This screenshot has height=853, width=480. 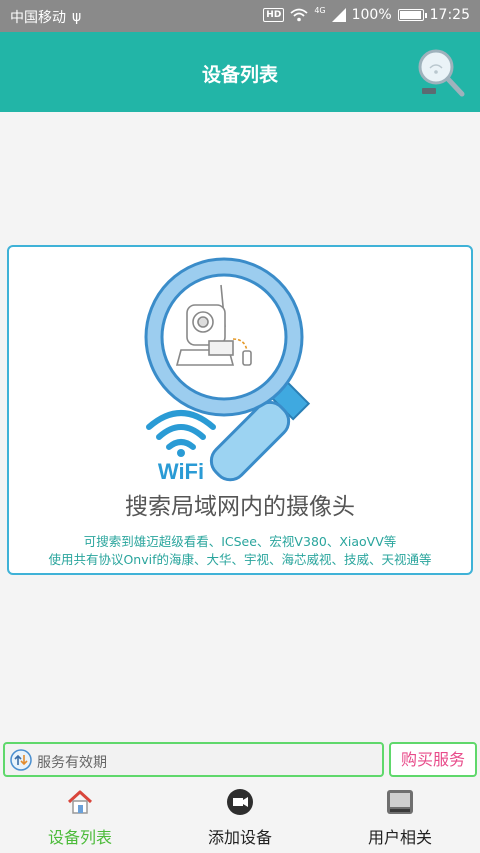 I want to click on battery-icon, so click(x=412, y=15).